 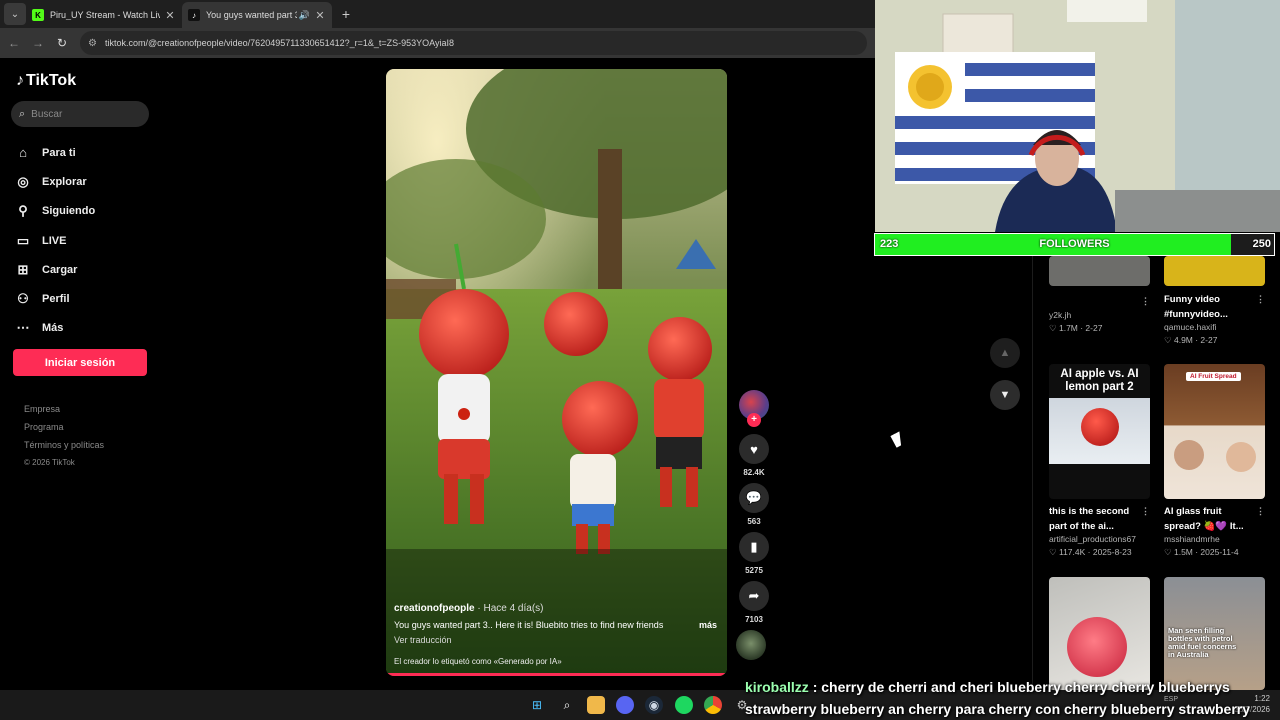 What do you see at coordinates (1005, 353) in the screenshot?
I see `chevron-up-icon: ▲` at bounding box center [1005, 353].